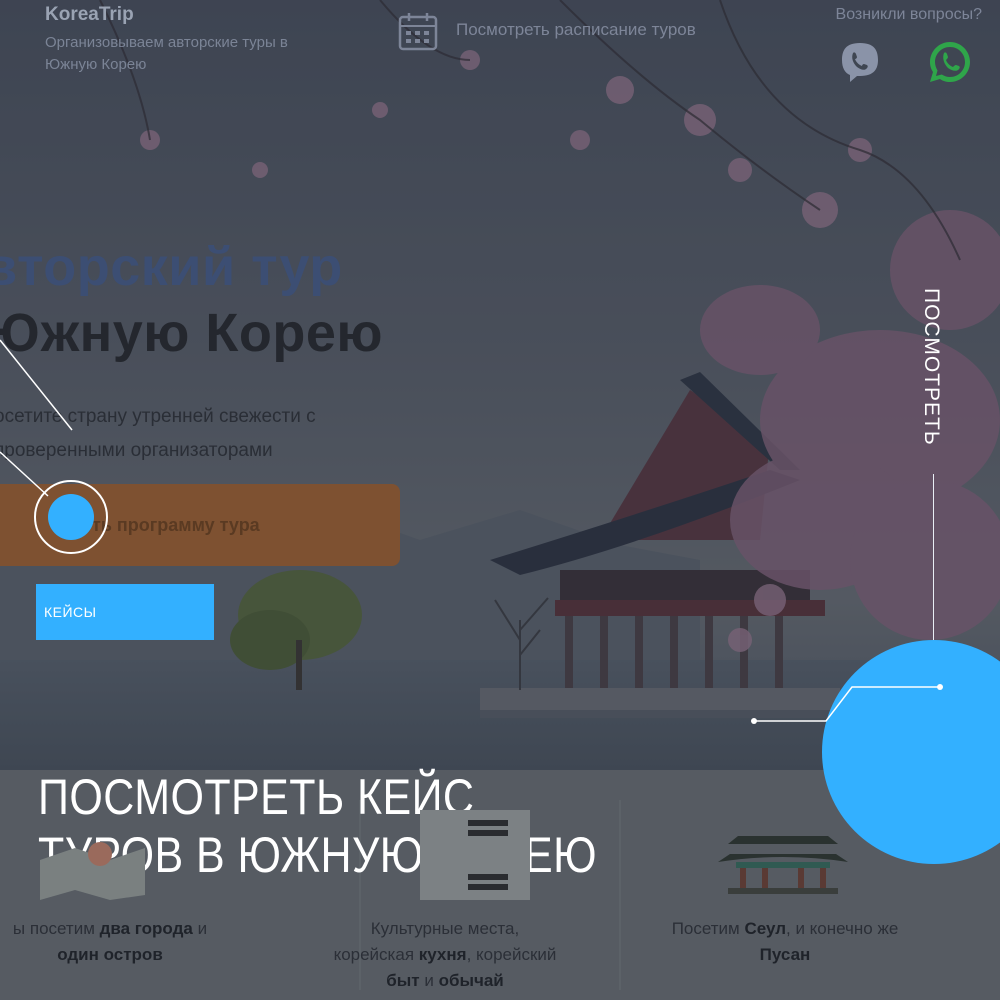 The height and width of the screenshot is (1000, 1000). What do you see at coordinates (403, 980) in the screenshot?
I see `feature-bold: быт` at bounding box center [403, 980].